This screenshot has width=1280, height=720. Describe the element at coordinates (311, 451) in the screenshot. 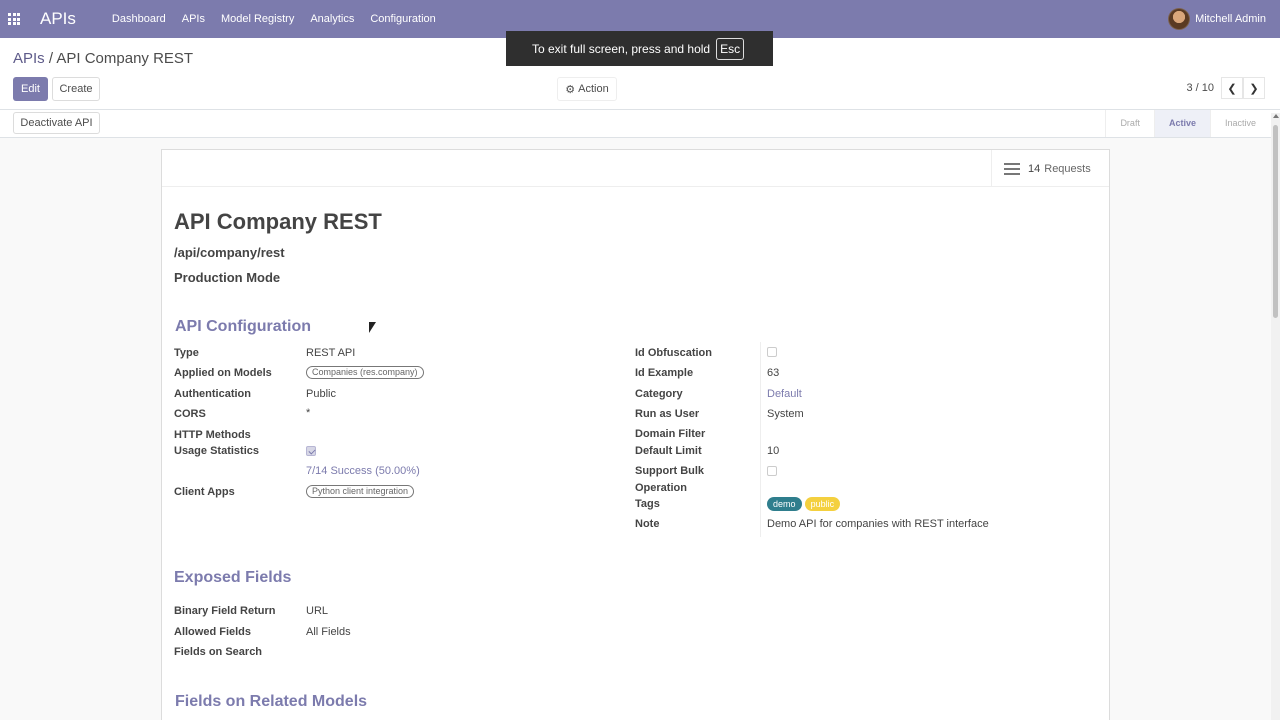

I see `usage-statistics-checkbox` at that location.